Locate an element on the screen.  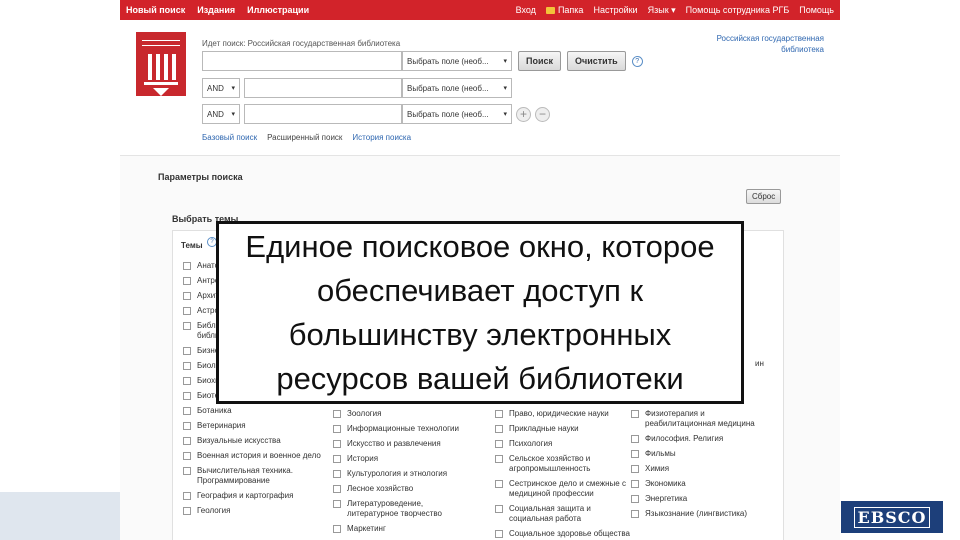
topic-item: Философия. Религия is located at coordinates (701, 439).